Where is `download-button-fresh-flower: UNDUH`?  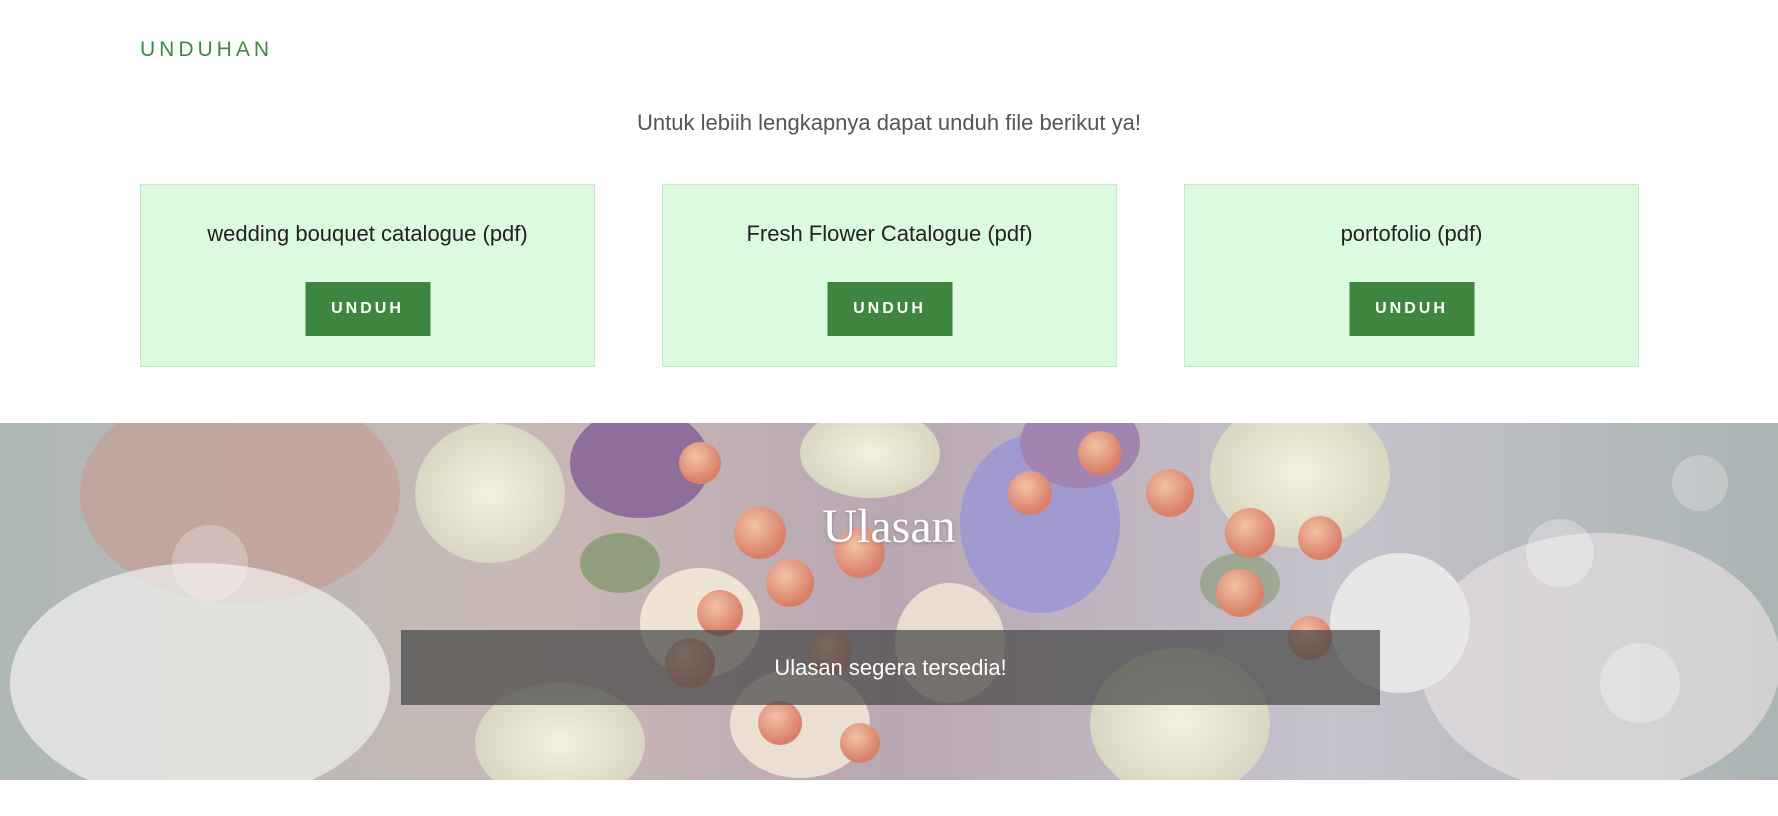
download-button-fresh-flower: UNDUH is located at coordinates (889, 309).